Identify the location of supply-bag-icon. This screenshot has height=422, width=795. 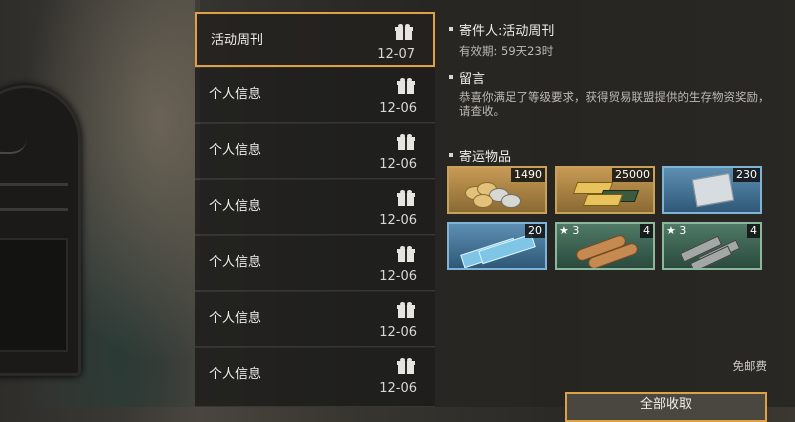
(713, 190).